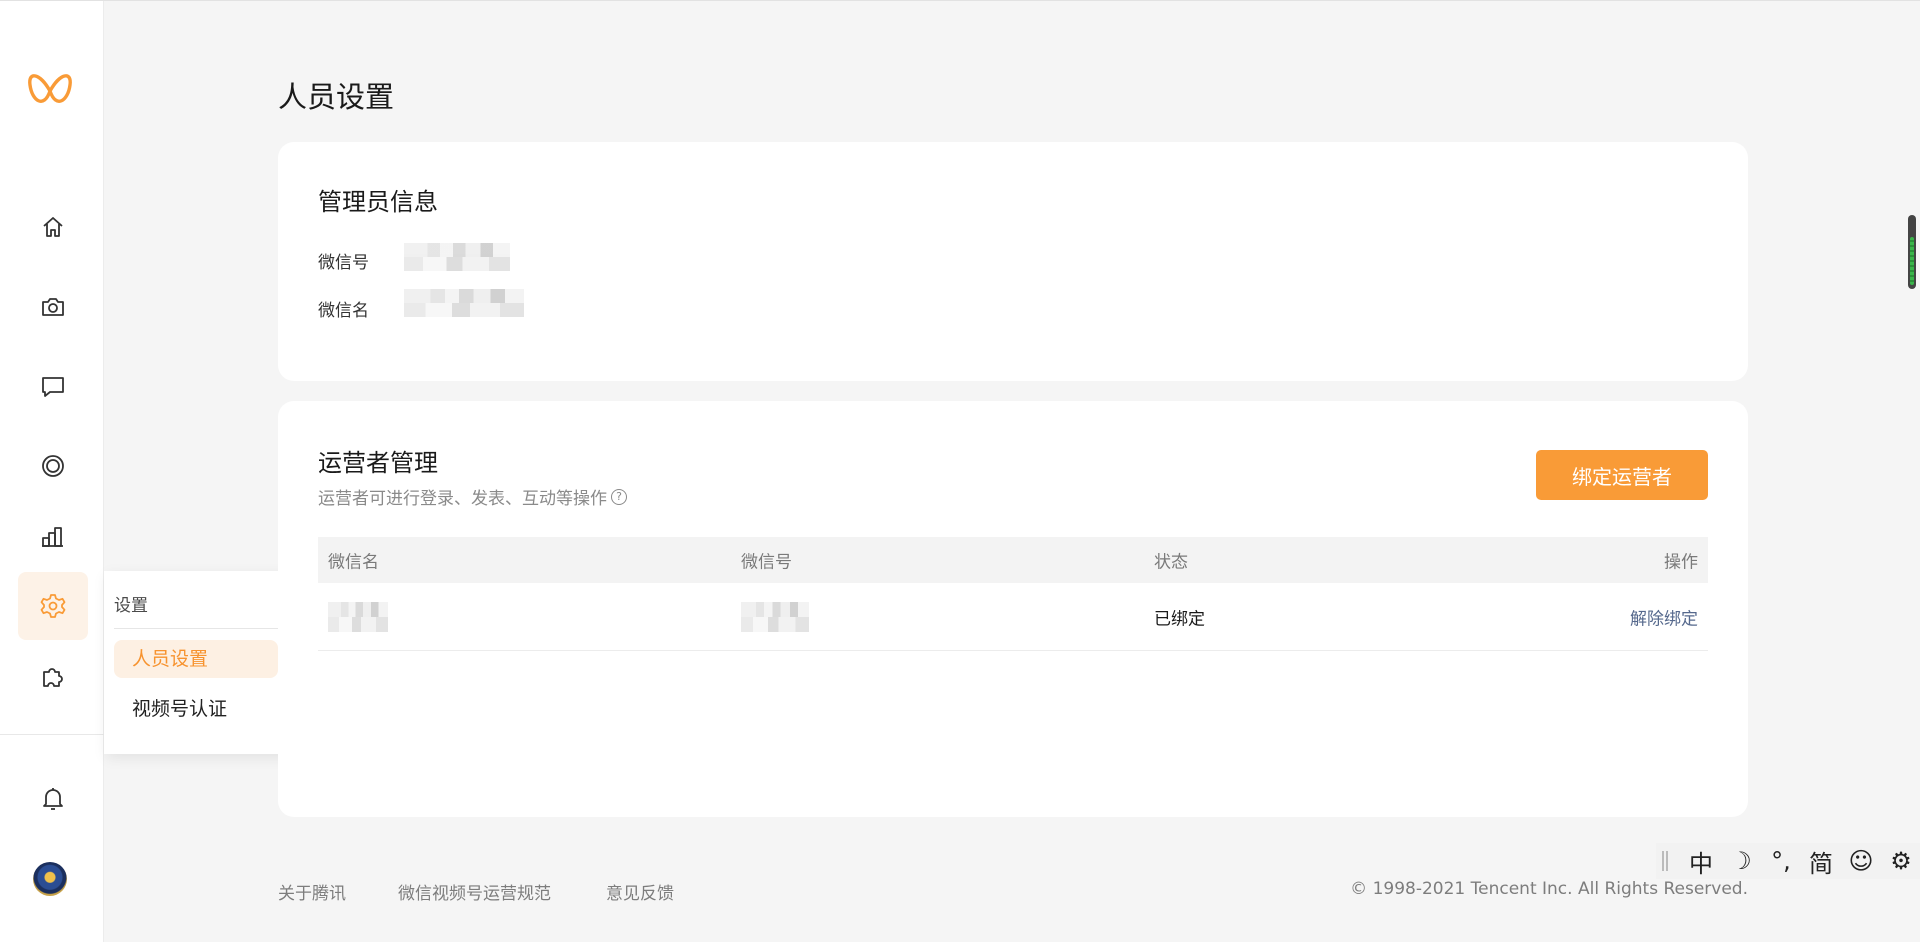  What do you see at coordinates (1013, 617) in the screenshot?
I see `table-row: 已绑定 解除绑定` at bounding box center [1013, 617].